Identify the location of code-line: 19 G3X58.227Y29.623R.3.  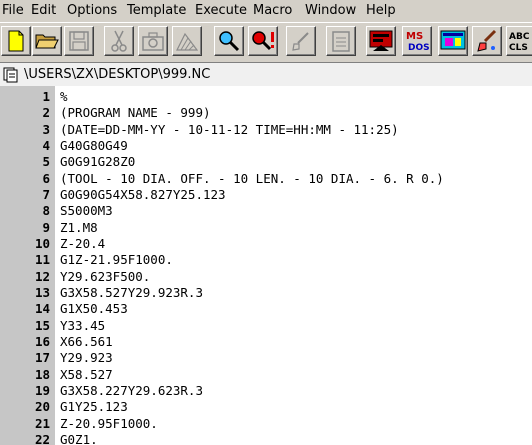
(266, 391).